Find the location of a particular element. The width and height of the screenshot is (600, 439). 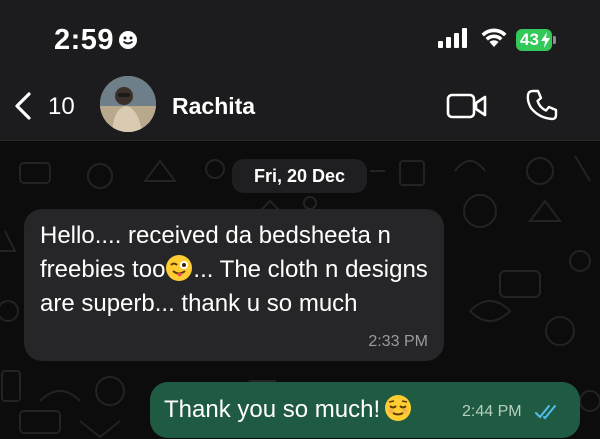

battery-cap is located at coordinates (554, 40).